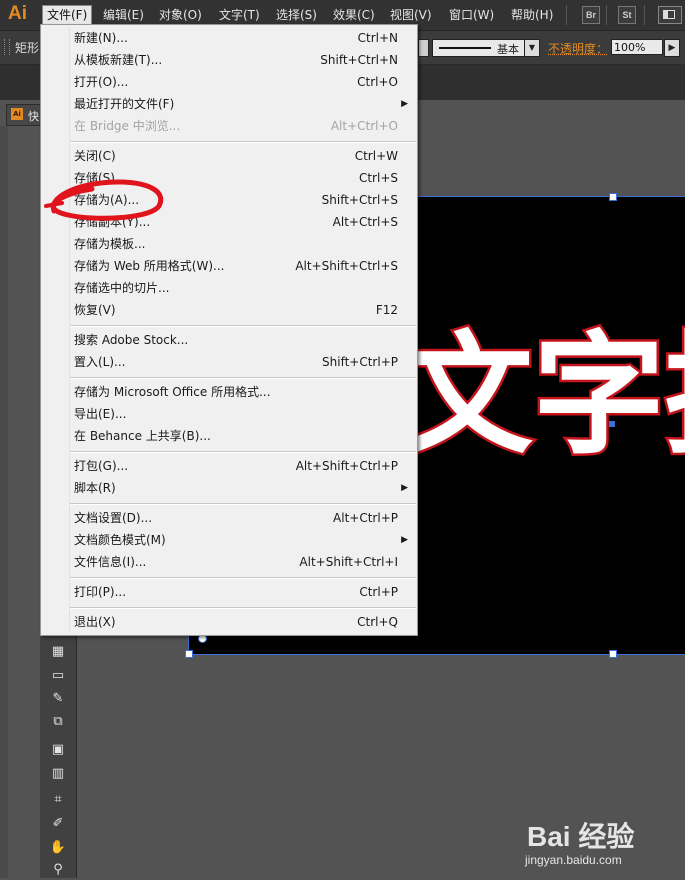  What do you see at coordinates (229, 126) in the screenshot?
I see `menu-item-browse-in-bridge: 在 Bridge 中浏览... Alt+Ctrl+O` at bounding box center [229, 126].